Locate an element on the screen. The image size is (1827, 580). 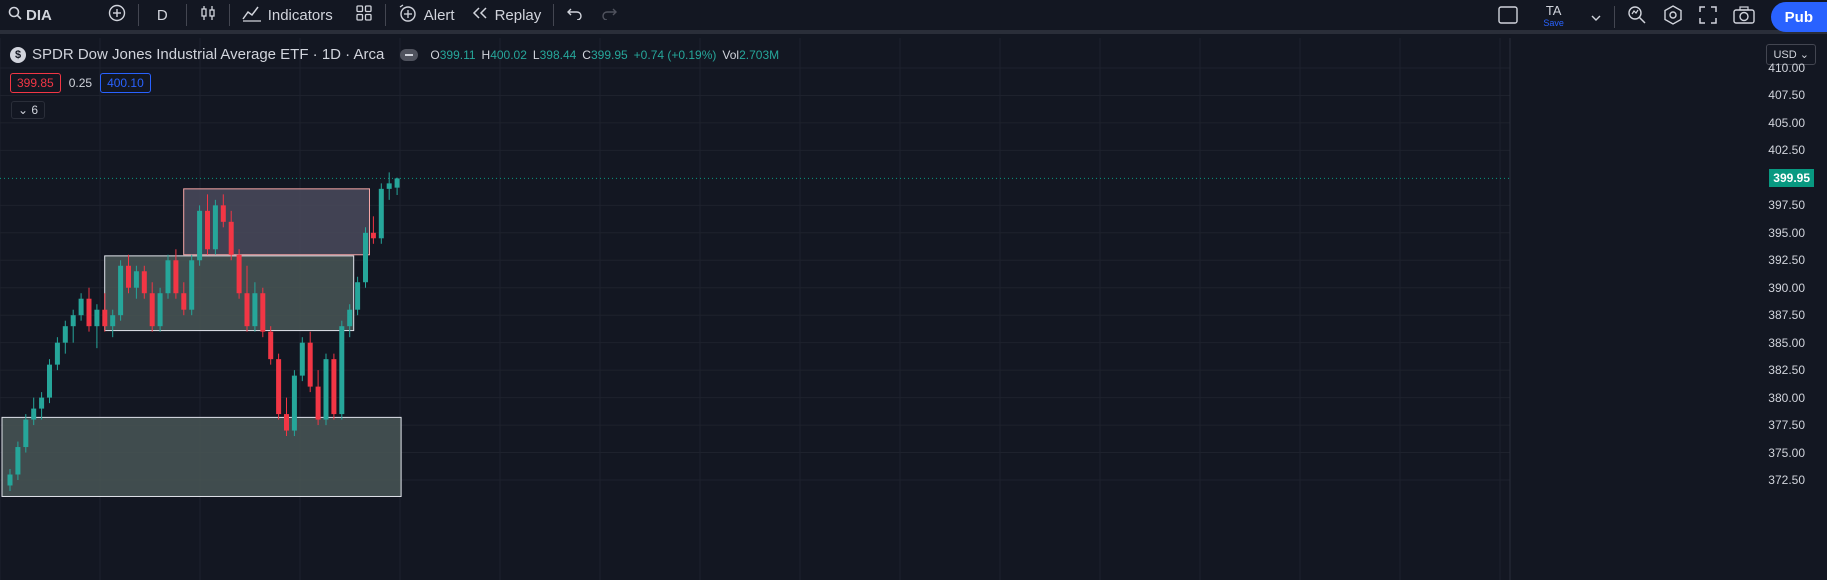
ask-price-button: 400.10 is located at coordinates (125, 83).